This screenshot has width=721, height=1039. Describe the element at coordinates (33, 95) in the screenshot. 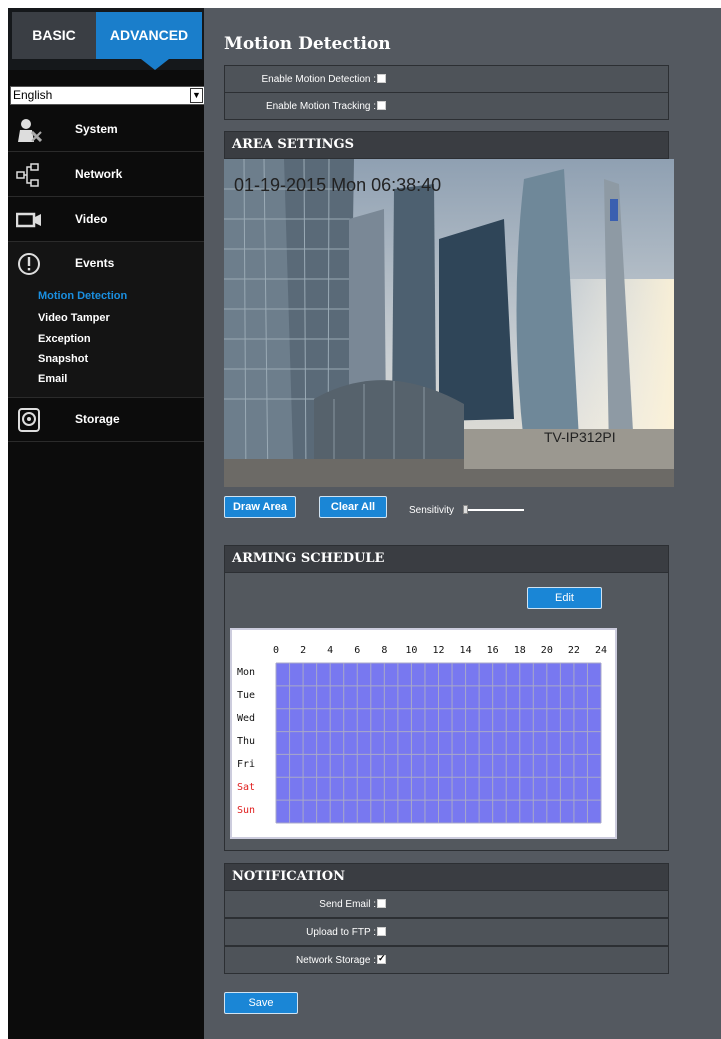

I see `language-value: English` at that location.